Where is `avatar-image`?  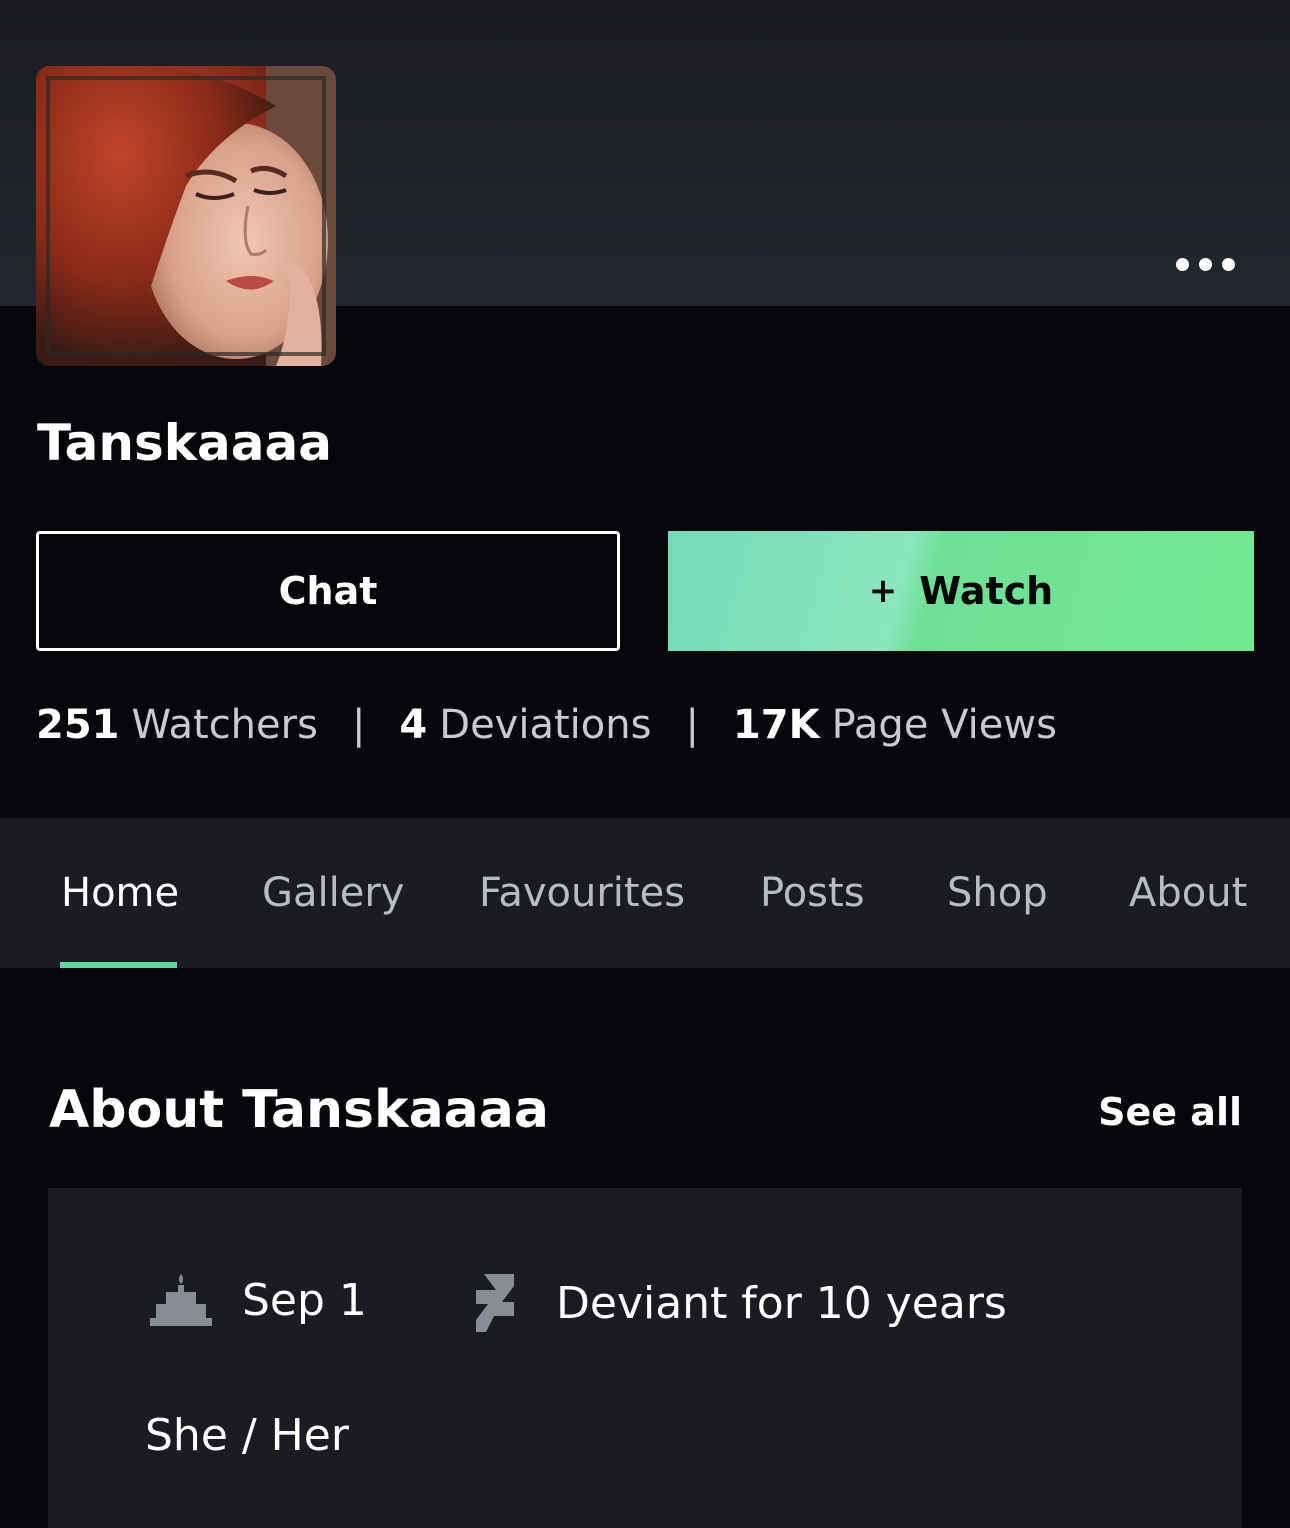 avatar-image is located at coordinates (186, 216).